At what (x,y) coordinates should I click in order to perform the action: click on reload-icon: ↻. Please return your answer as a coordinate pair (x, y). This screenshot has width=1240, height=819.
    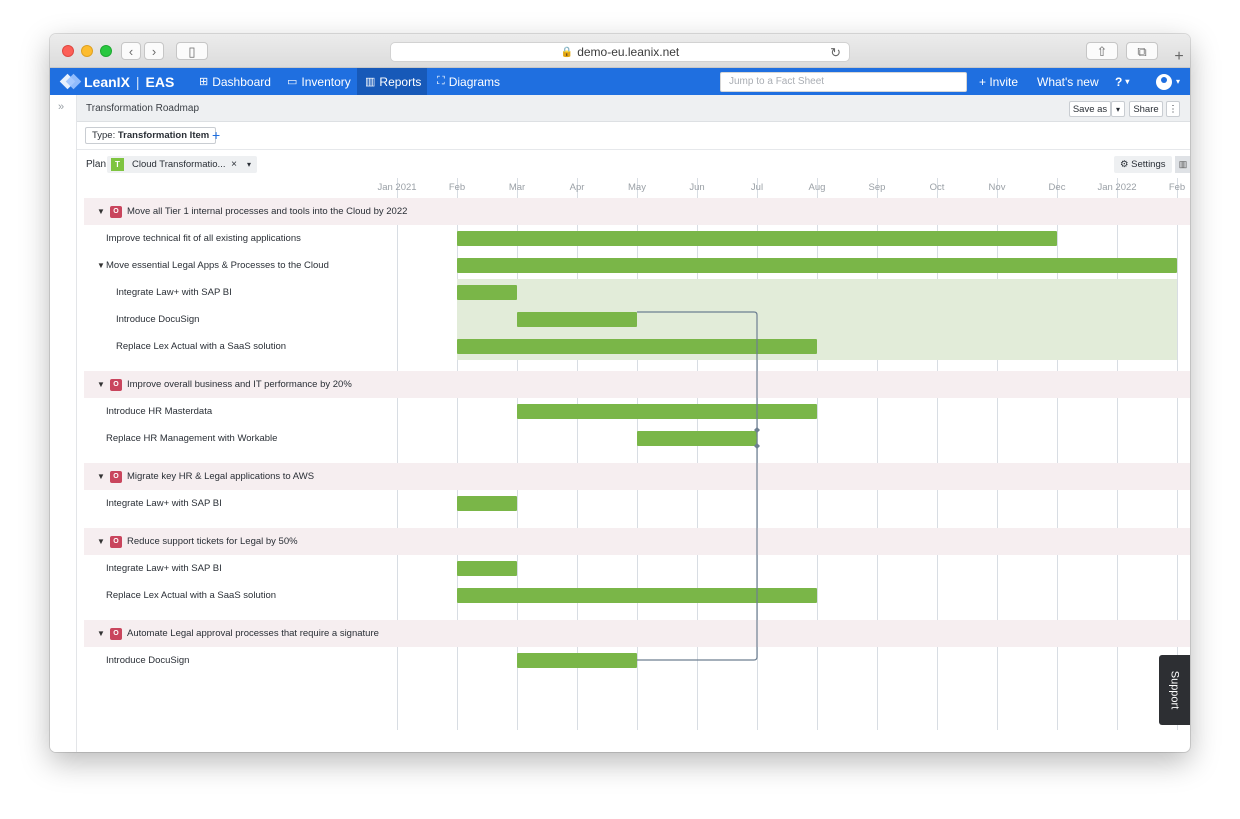
    Looking at the image, I should click on (835, 53).